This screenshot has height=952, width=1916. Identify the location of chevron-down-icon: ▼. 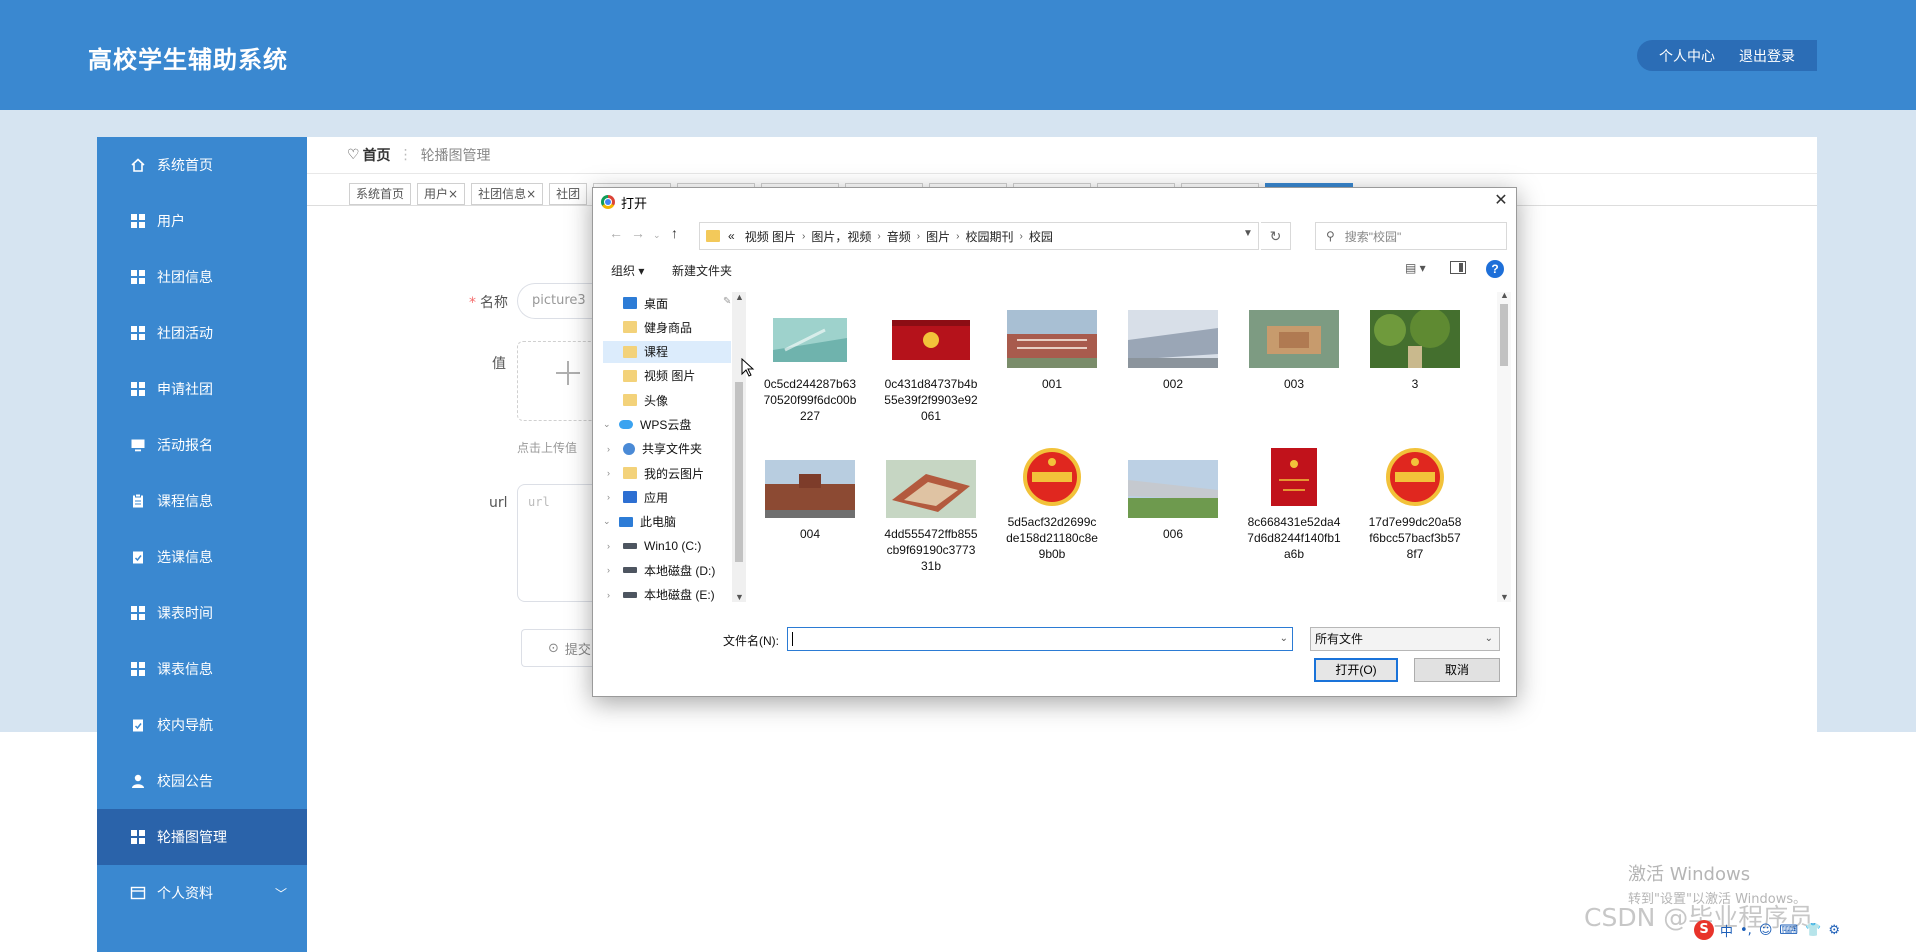
(1248, 233).